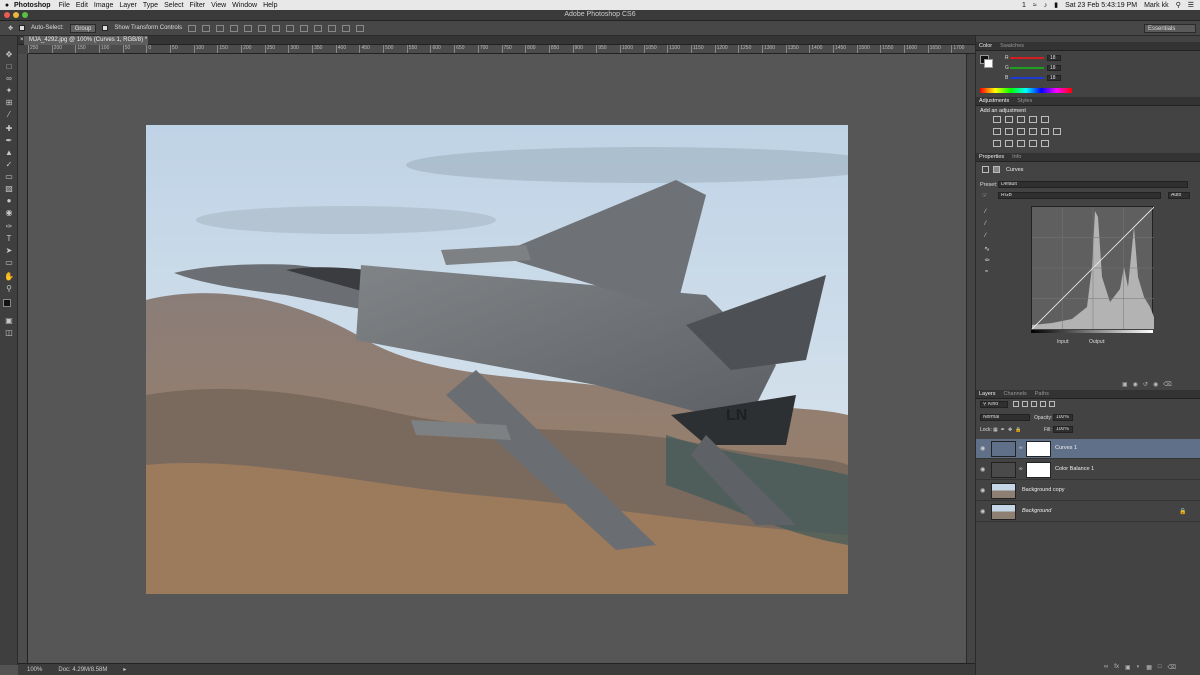 The image size is (1200, 675). What do you see at coordinates (1179, 195) in the screenshot?
I see `auto-button: Auto` at bounding box center [1179, 195].